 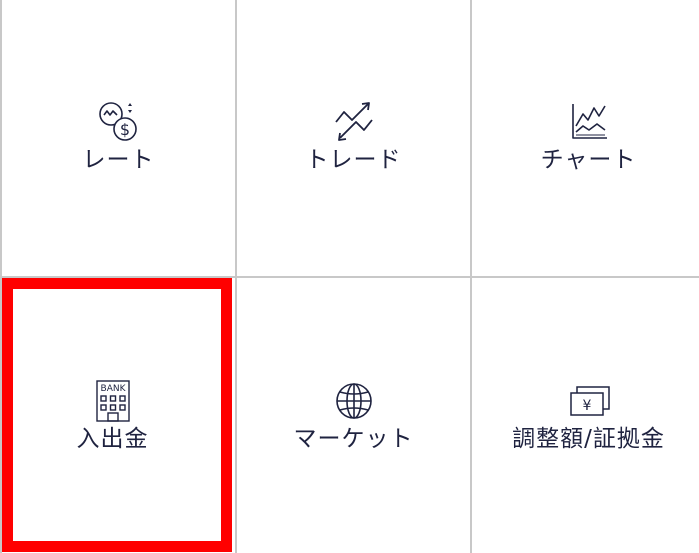 I want to click on bank-icon: BANK, so click(x=113, y=400).